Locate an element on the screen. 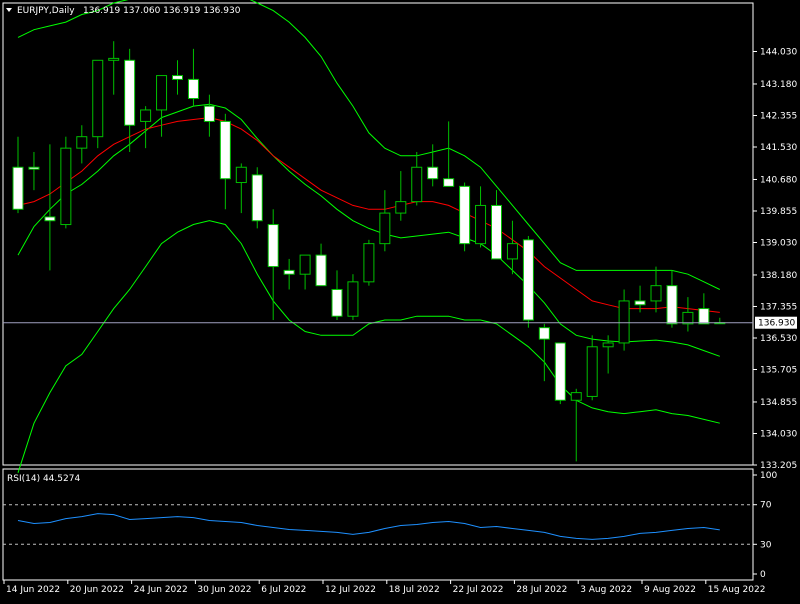  rsi-tick-label: 100 is located at coordinates (768, 476).